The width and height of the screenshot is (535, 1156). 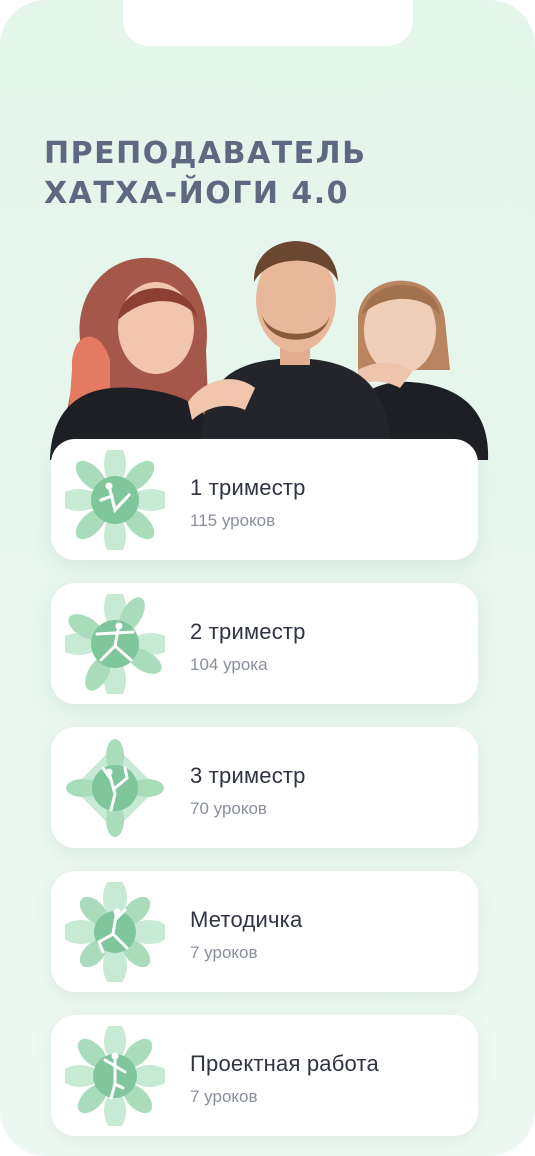 I want to click on course-card-1: 1 триместр 115 уроков, so click(x=264, y=499).